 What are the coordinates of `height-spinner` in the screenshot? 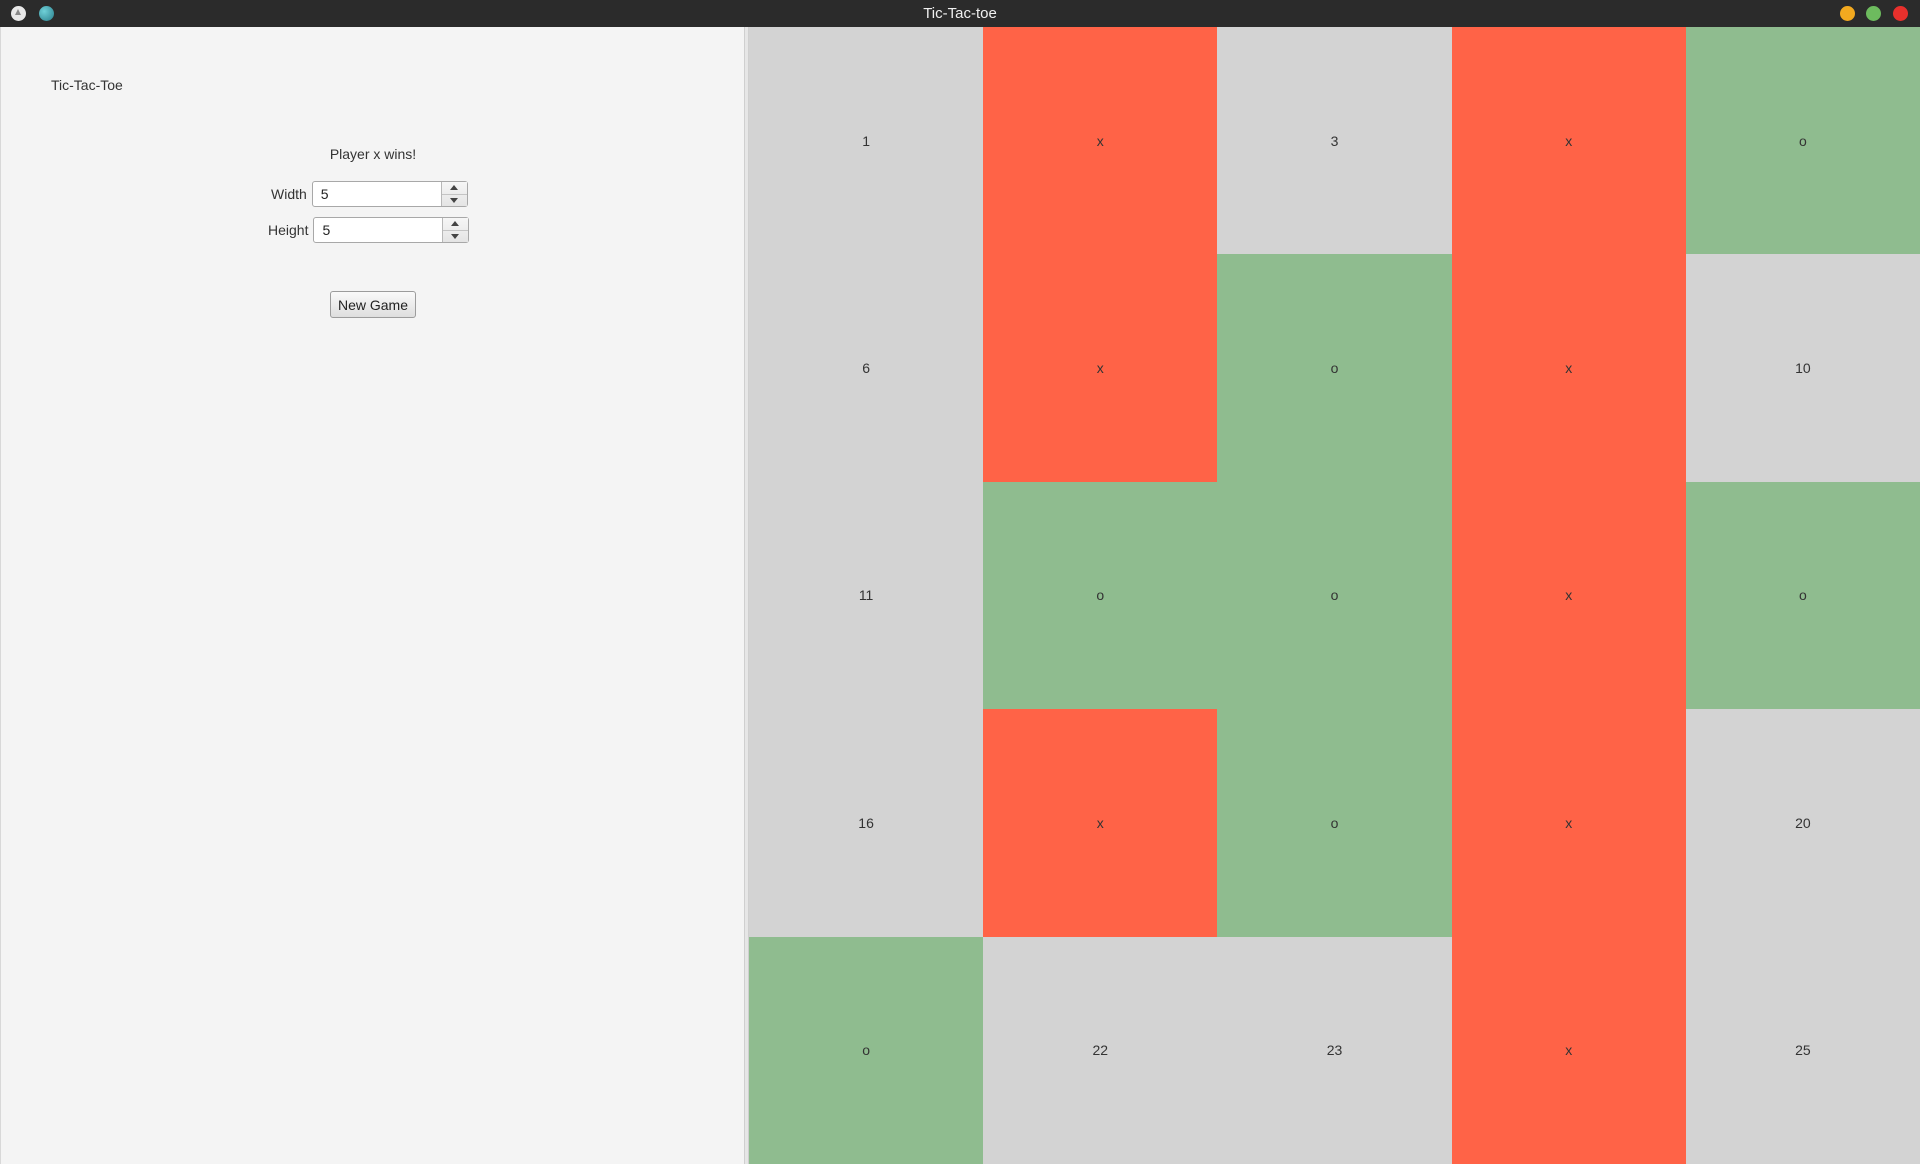 It's located at (391, 230).